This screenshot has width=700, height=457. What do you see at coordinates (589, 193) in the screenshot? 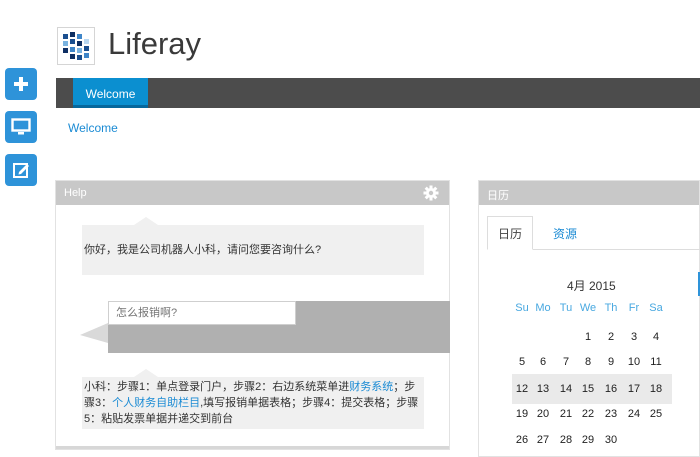
I see `calendar-portlet-header: 日历` at bounding box center [589, 193].